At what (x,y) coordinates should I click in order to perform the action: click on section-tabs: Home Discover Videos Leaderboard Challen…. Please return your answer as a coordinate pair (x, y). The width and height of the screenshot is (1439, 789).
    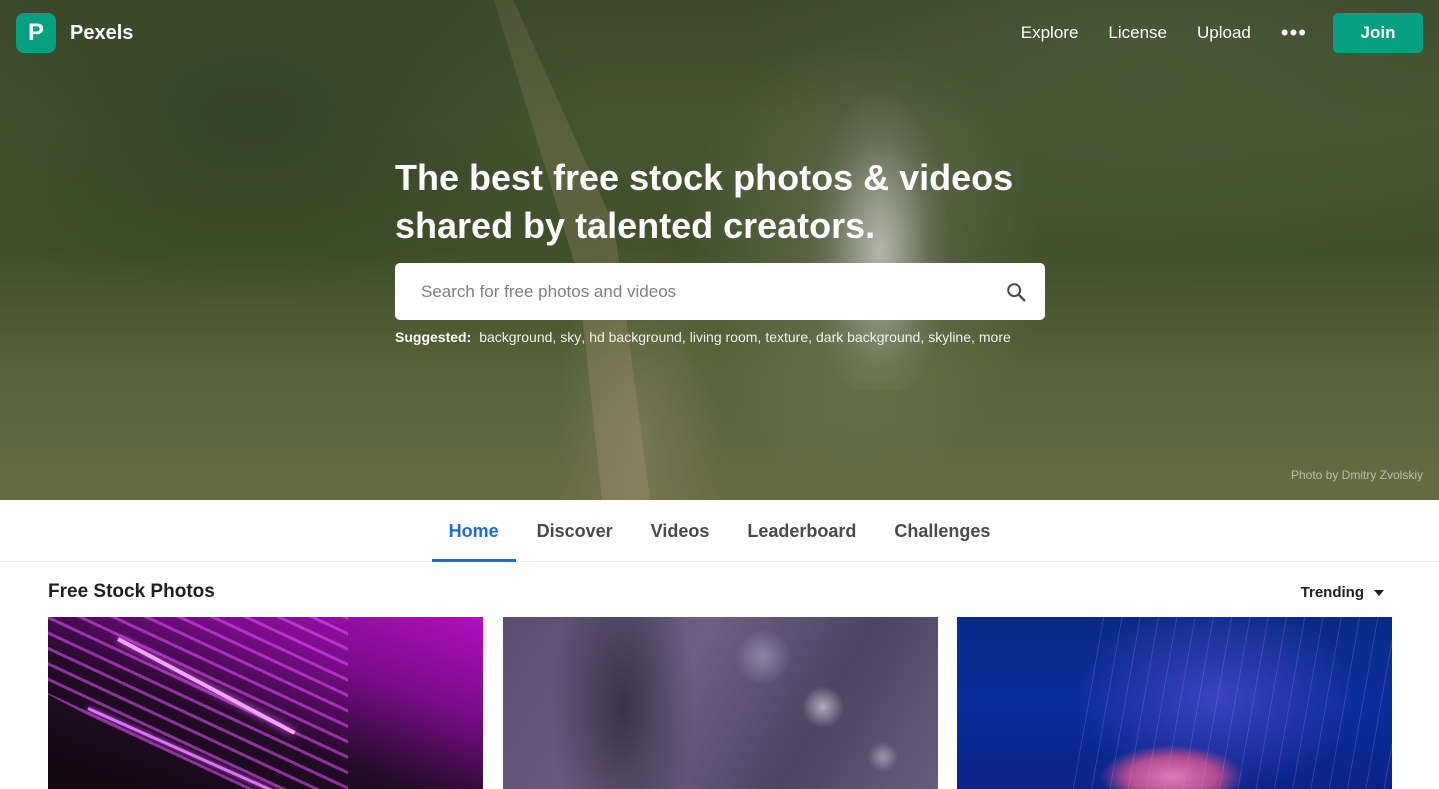
    Looking at the image, I should click on (719, 531).